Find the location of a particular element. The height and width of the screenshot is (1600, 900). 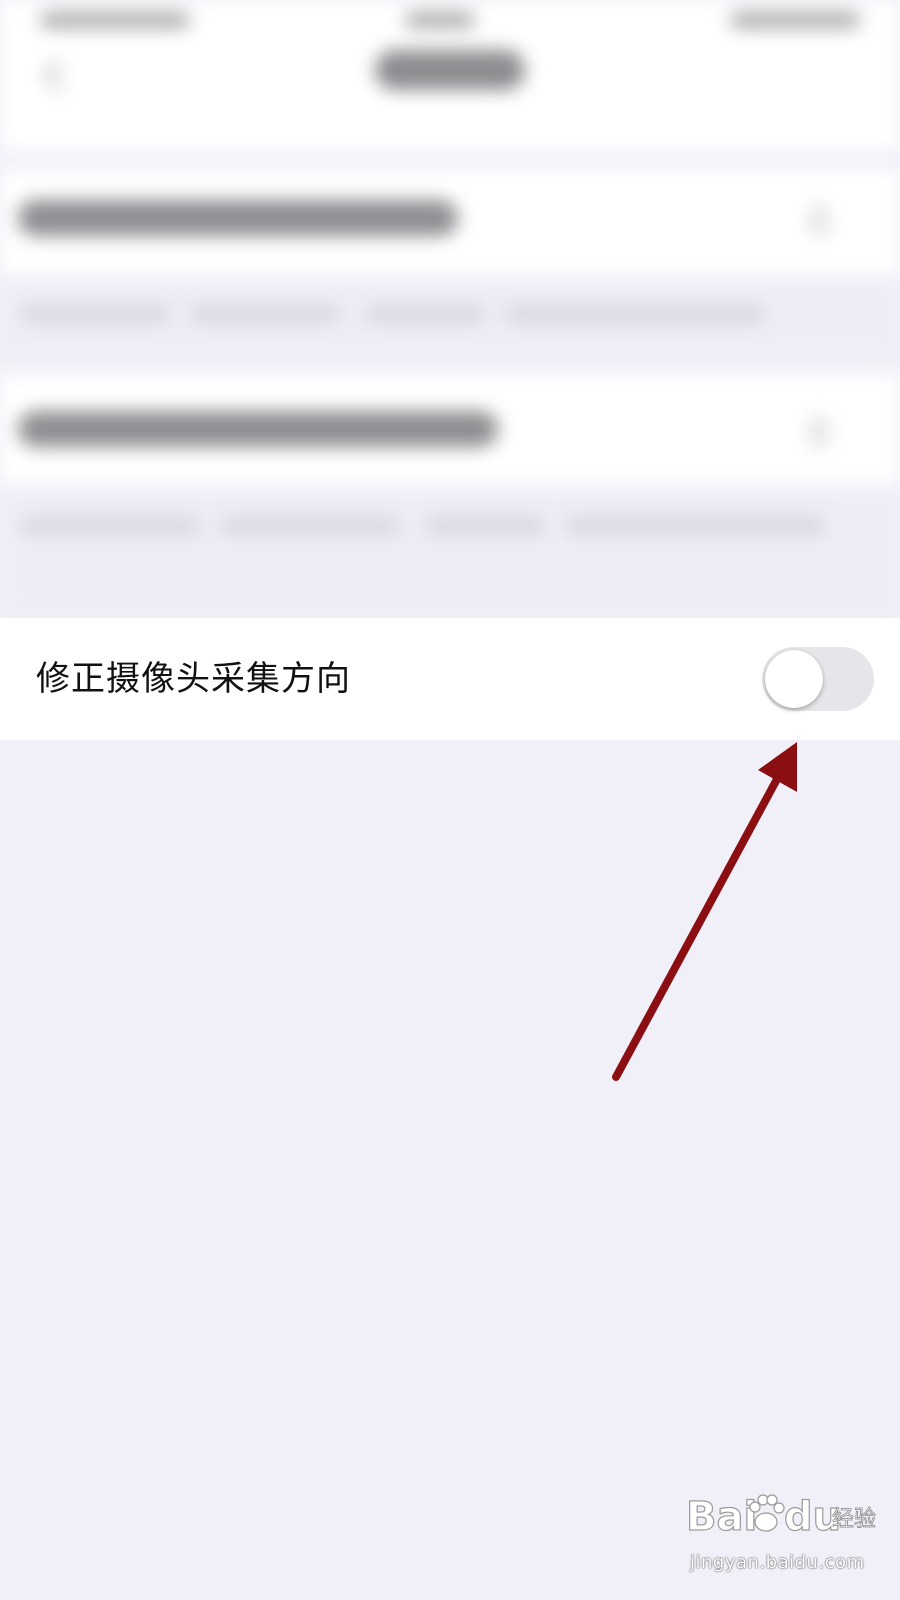

annotation-arrow-shaft is located at coordinates (699, 922).